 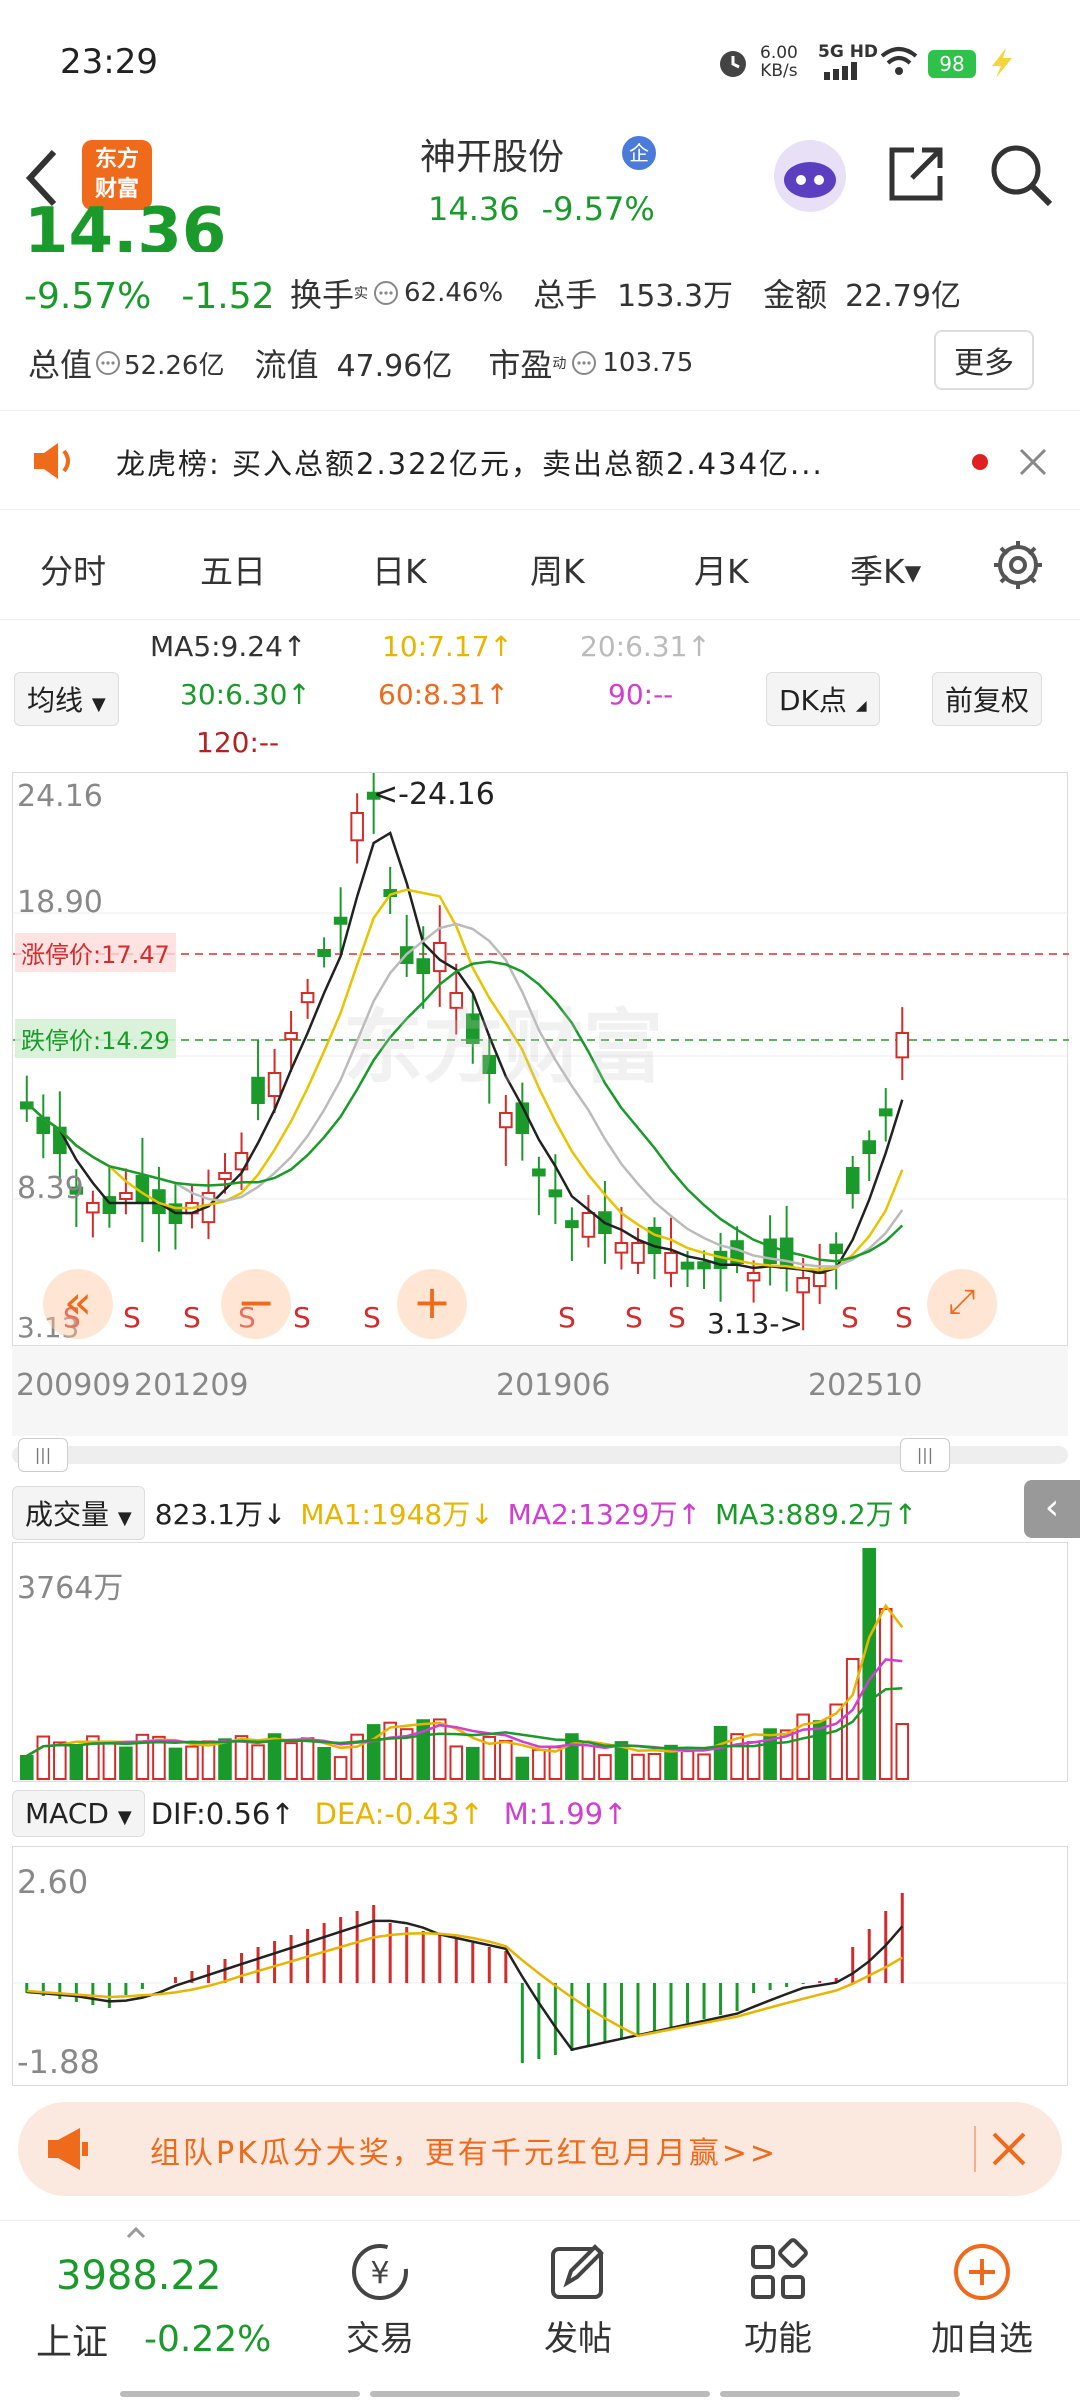 I want to click on index-value: 3988.22, so click(x=138, y=2276).